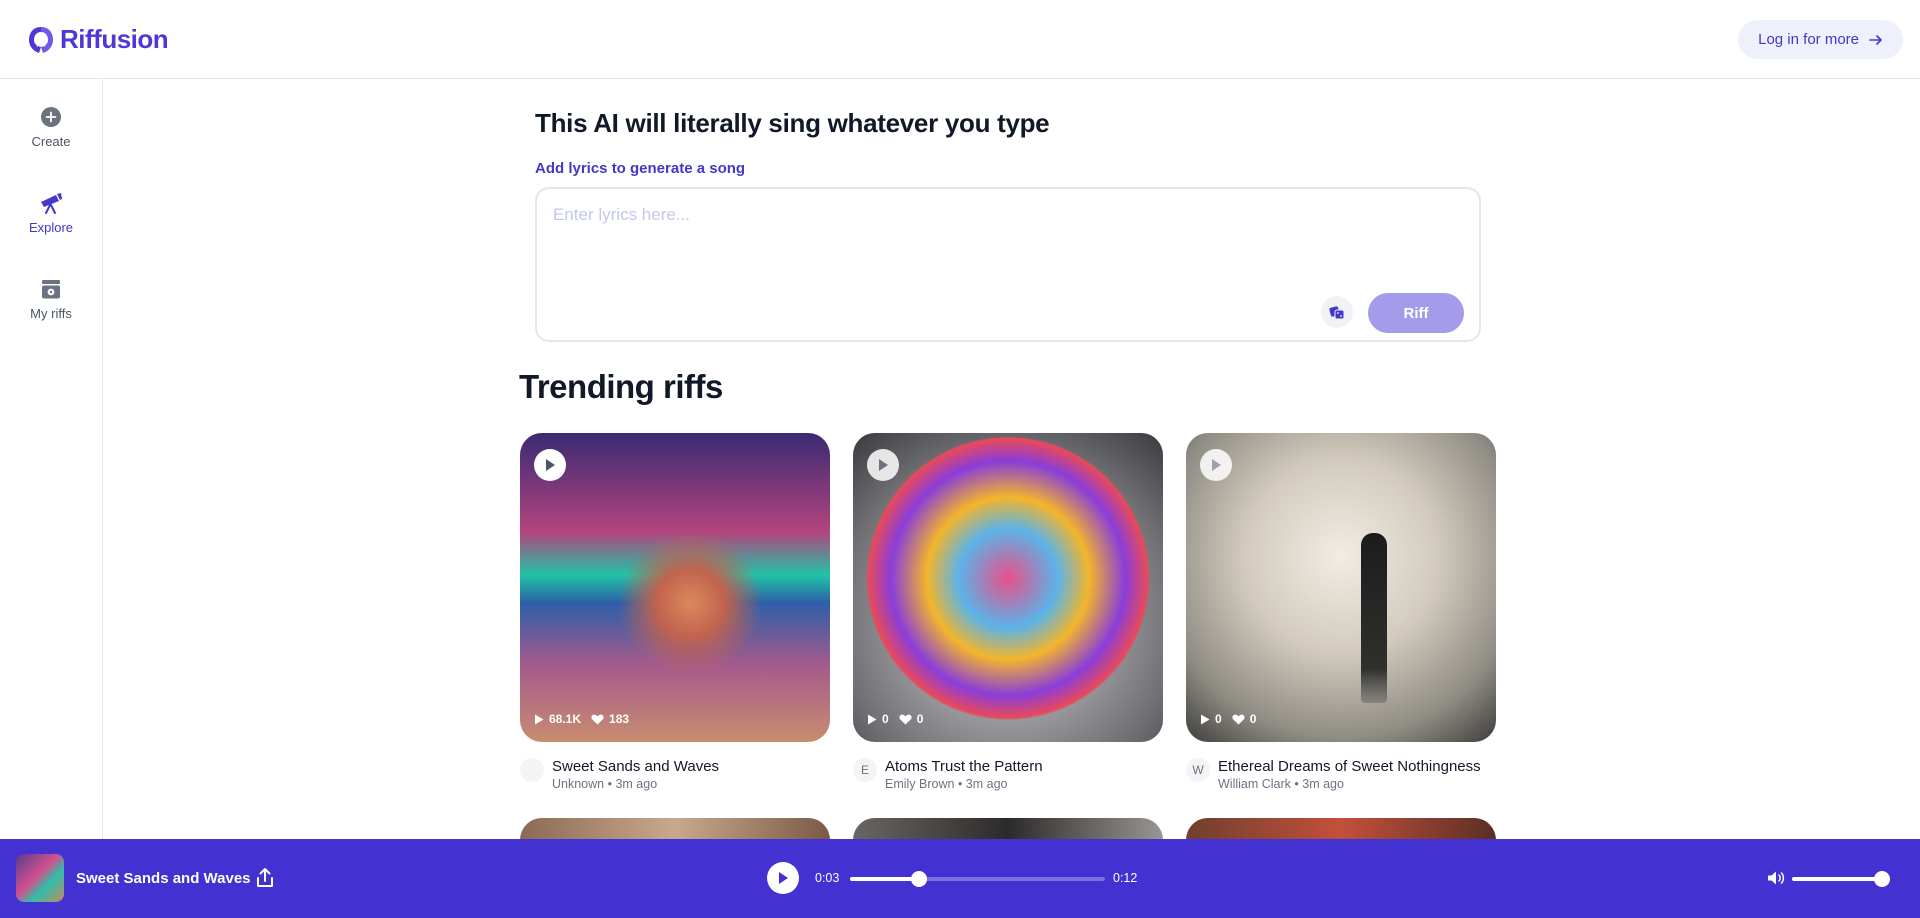 This screenshot has height=918, width=1920. I want to click on riffusion-logo: Riffusion, so click(98, 39).